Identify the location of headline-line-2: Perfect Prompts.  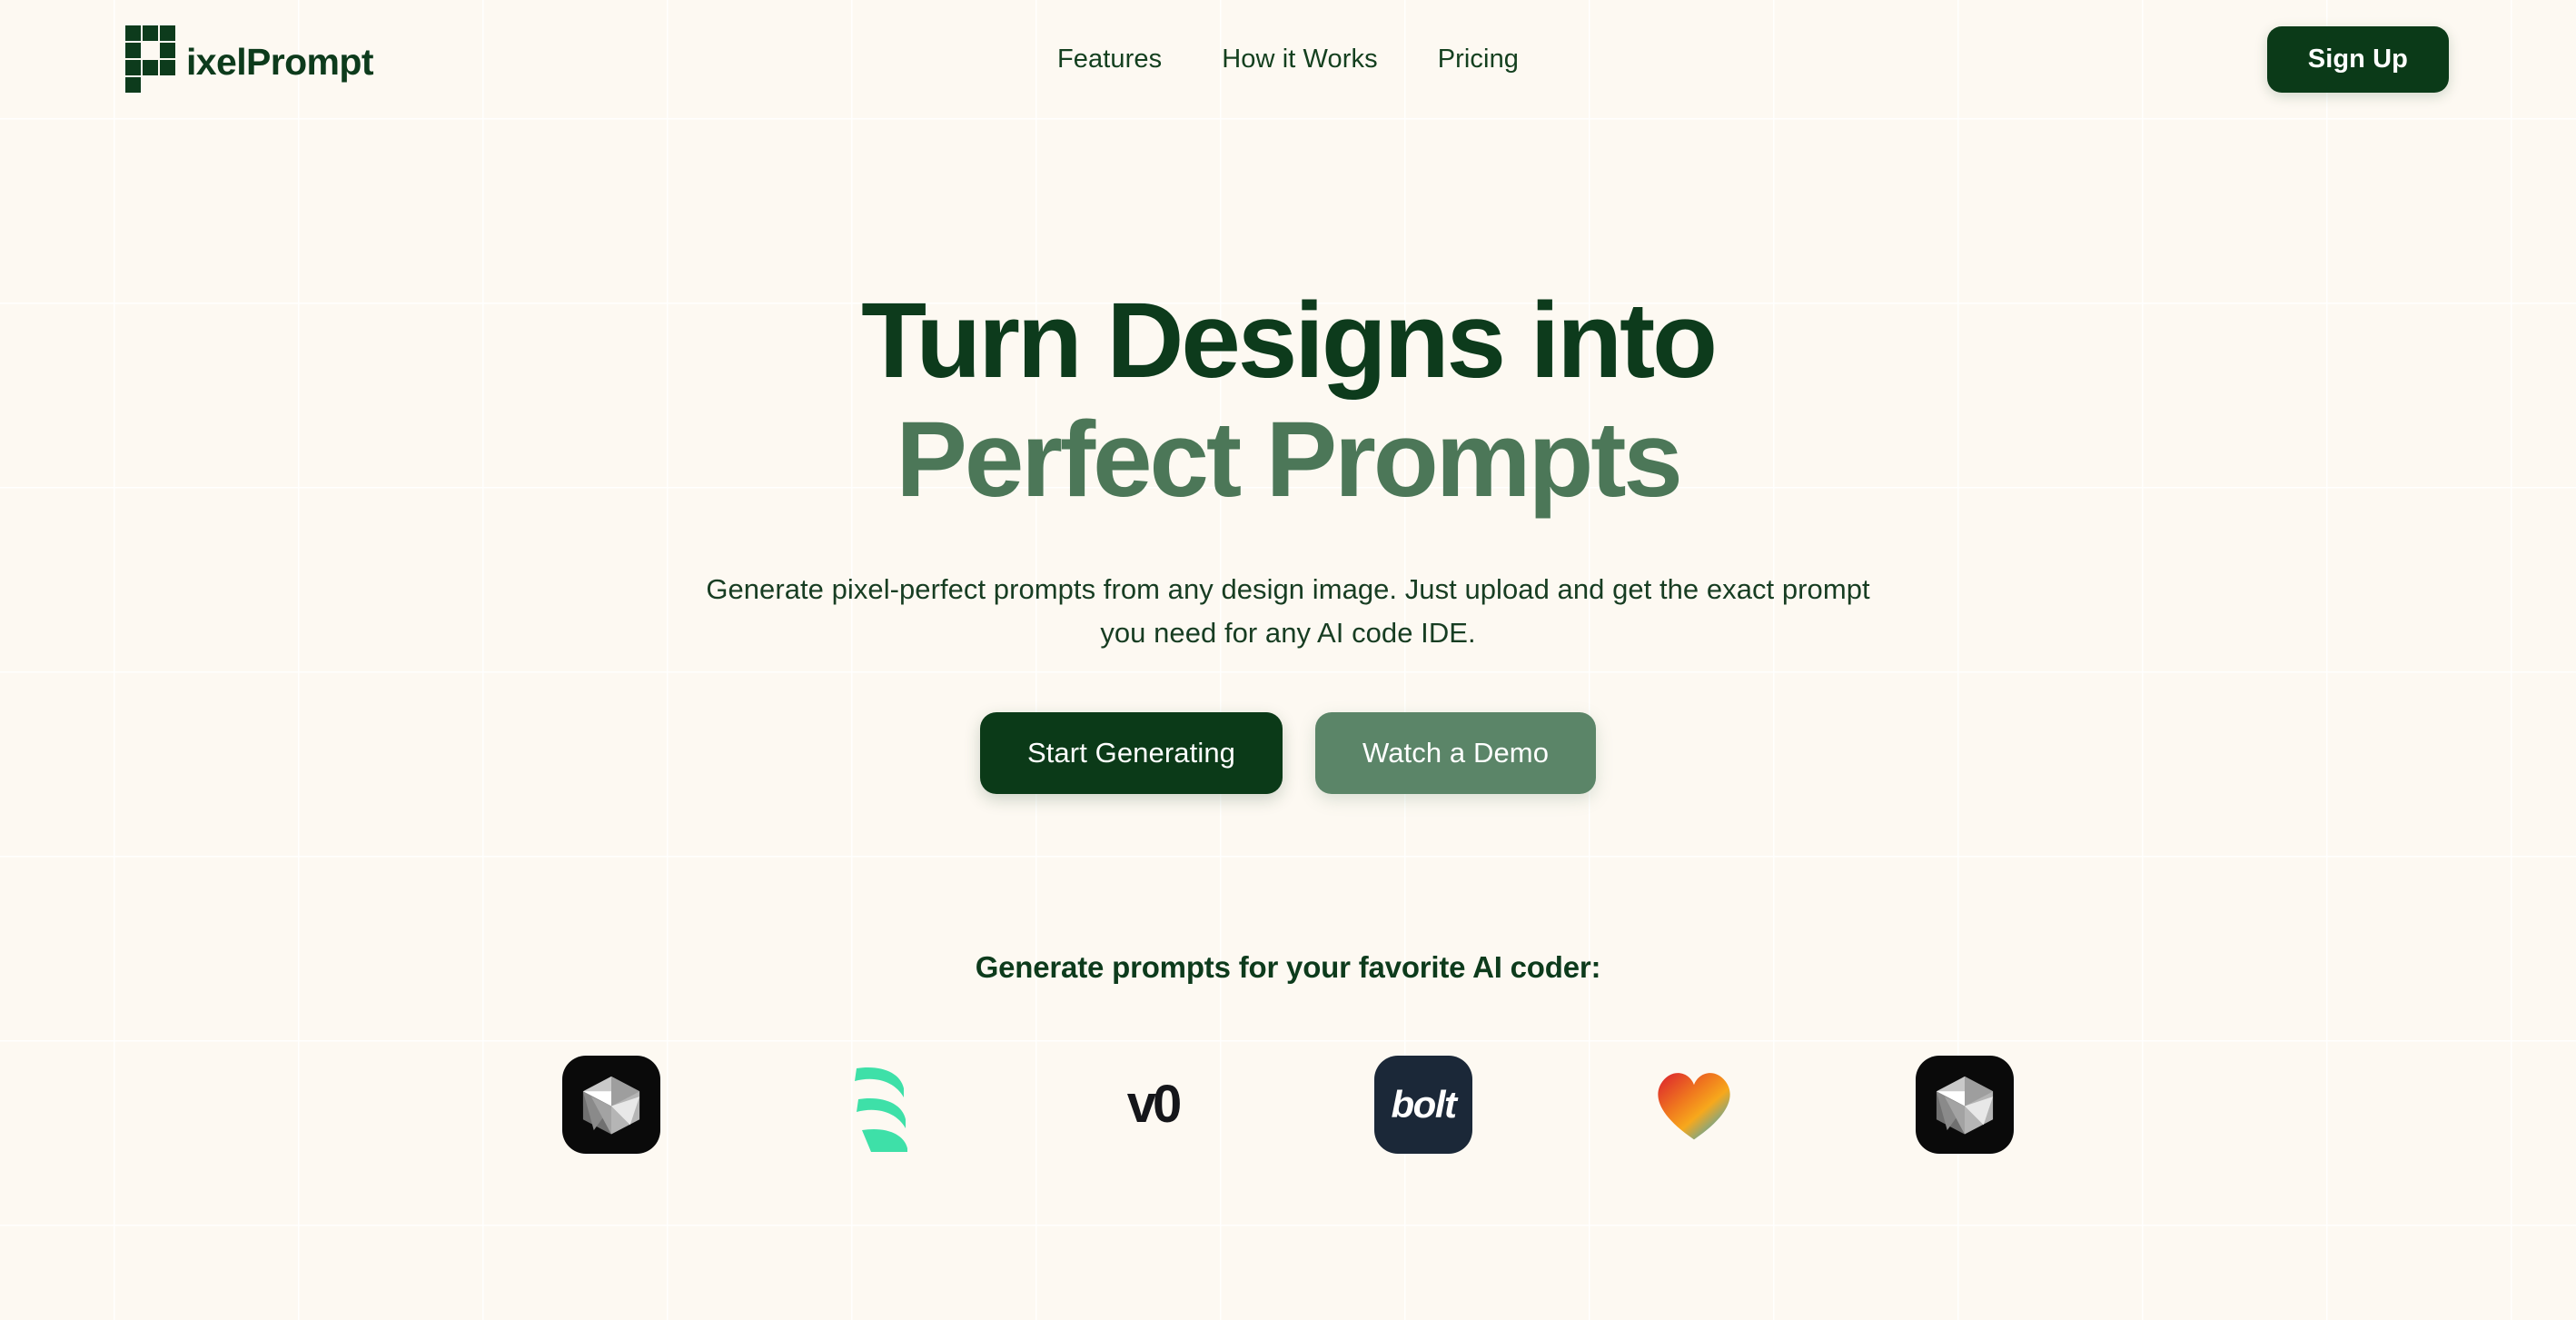
(1289, 459).